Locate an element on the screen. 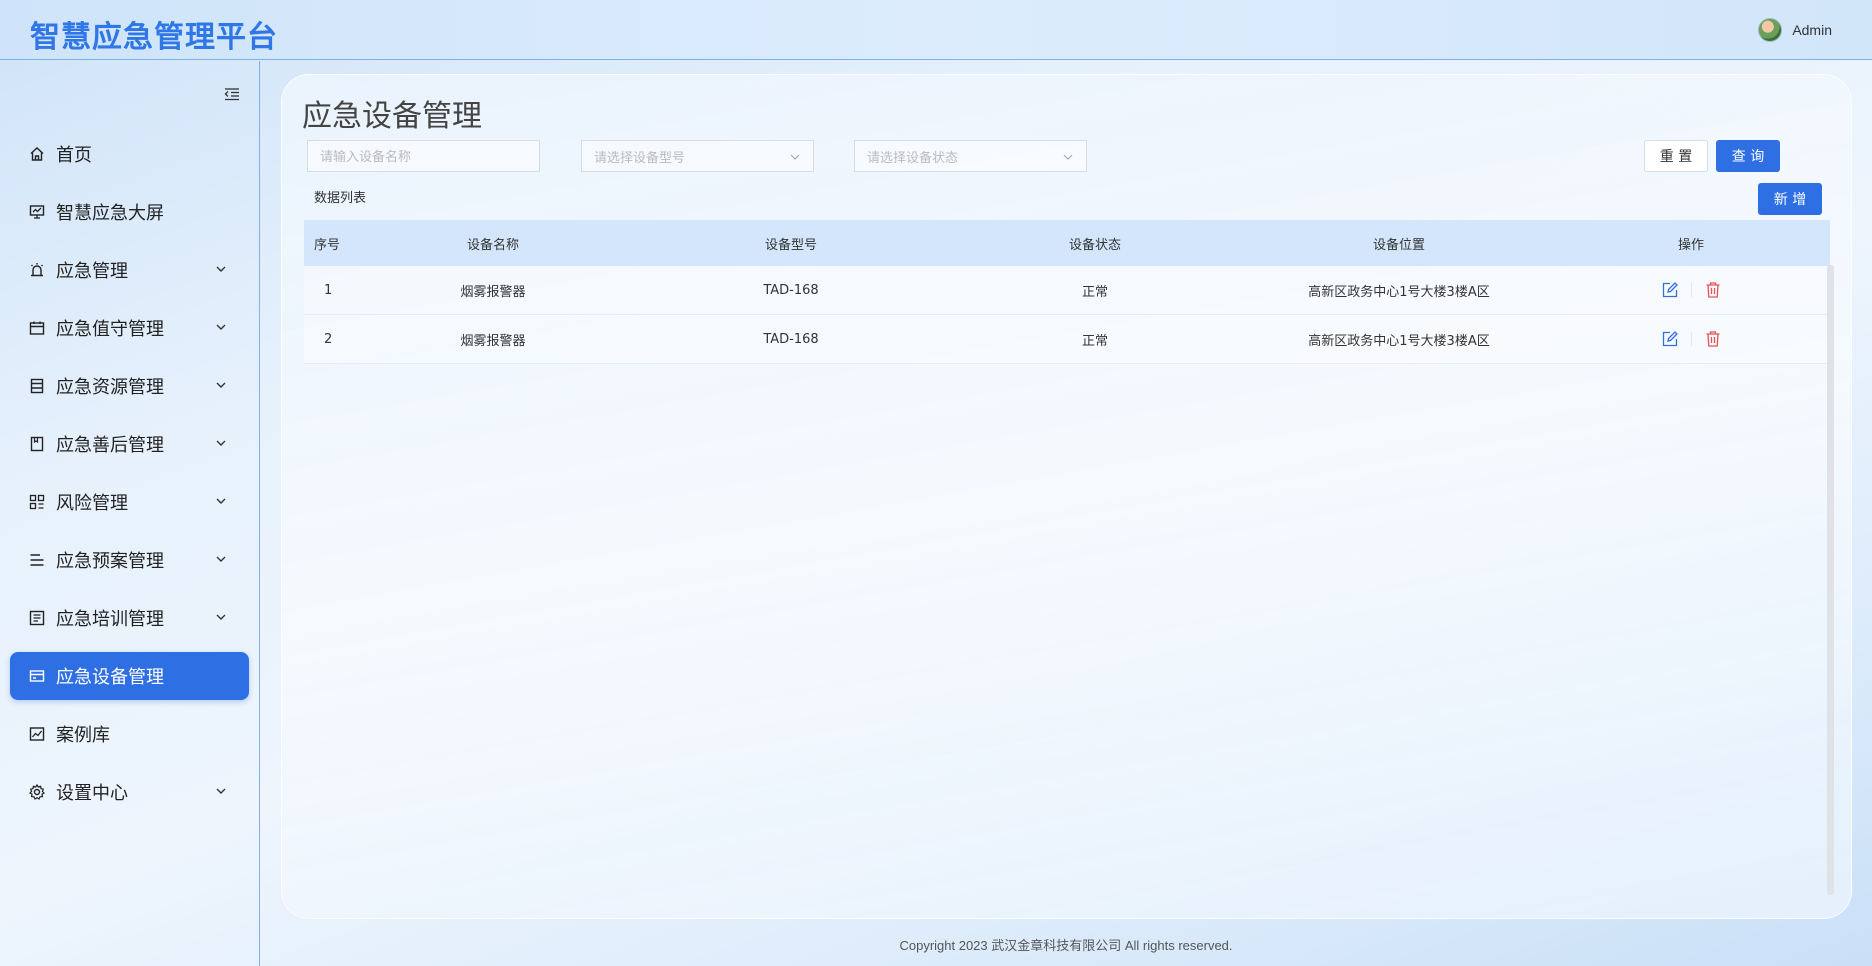  sidebar-item-plans: 应急预案管理 is located at coordinates (129, 560).